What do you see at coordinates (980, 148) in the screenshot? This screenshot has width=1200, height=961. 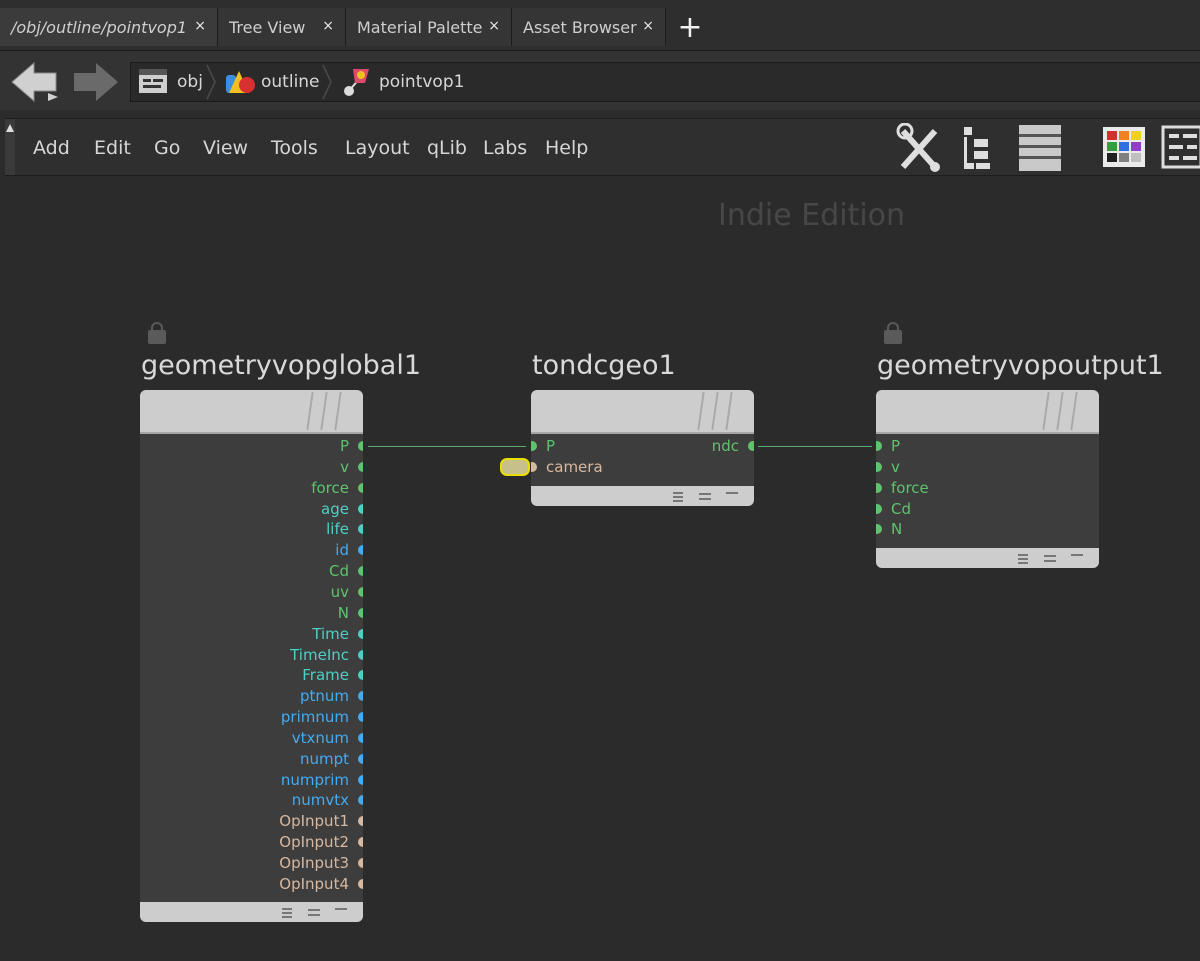 I see `tree-layout-icon` at bounding box center [980, 148].